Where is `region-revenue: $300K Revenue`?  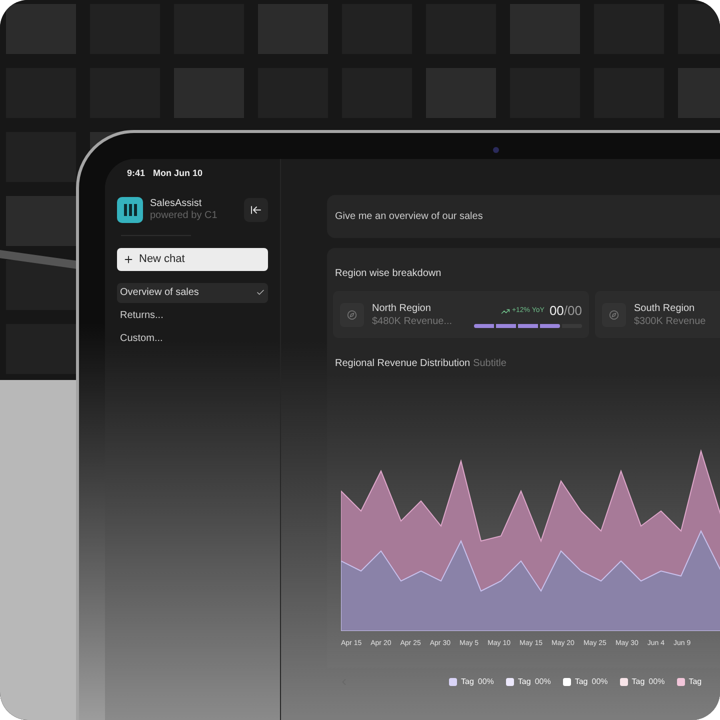
region-revenue: $300K Revenue is located at coordinates (670, 321).